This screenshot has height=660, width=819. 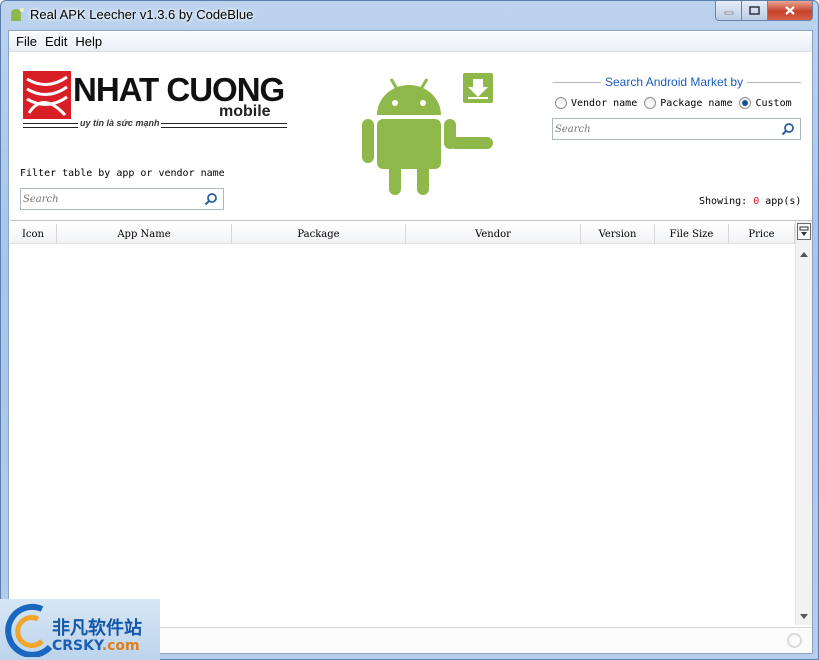 I want to click on close-button, so click(x=790, y=11).